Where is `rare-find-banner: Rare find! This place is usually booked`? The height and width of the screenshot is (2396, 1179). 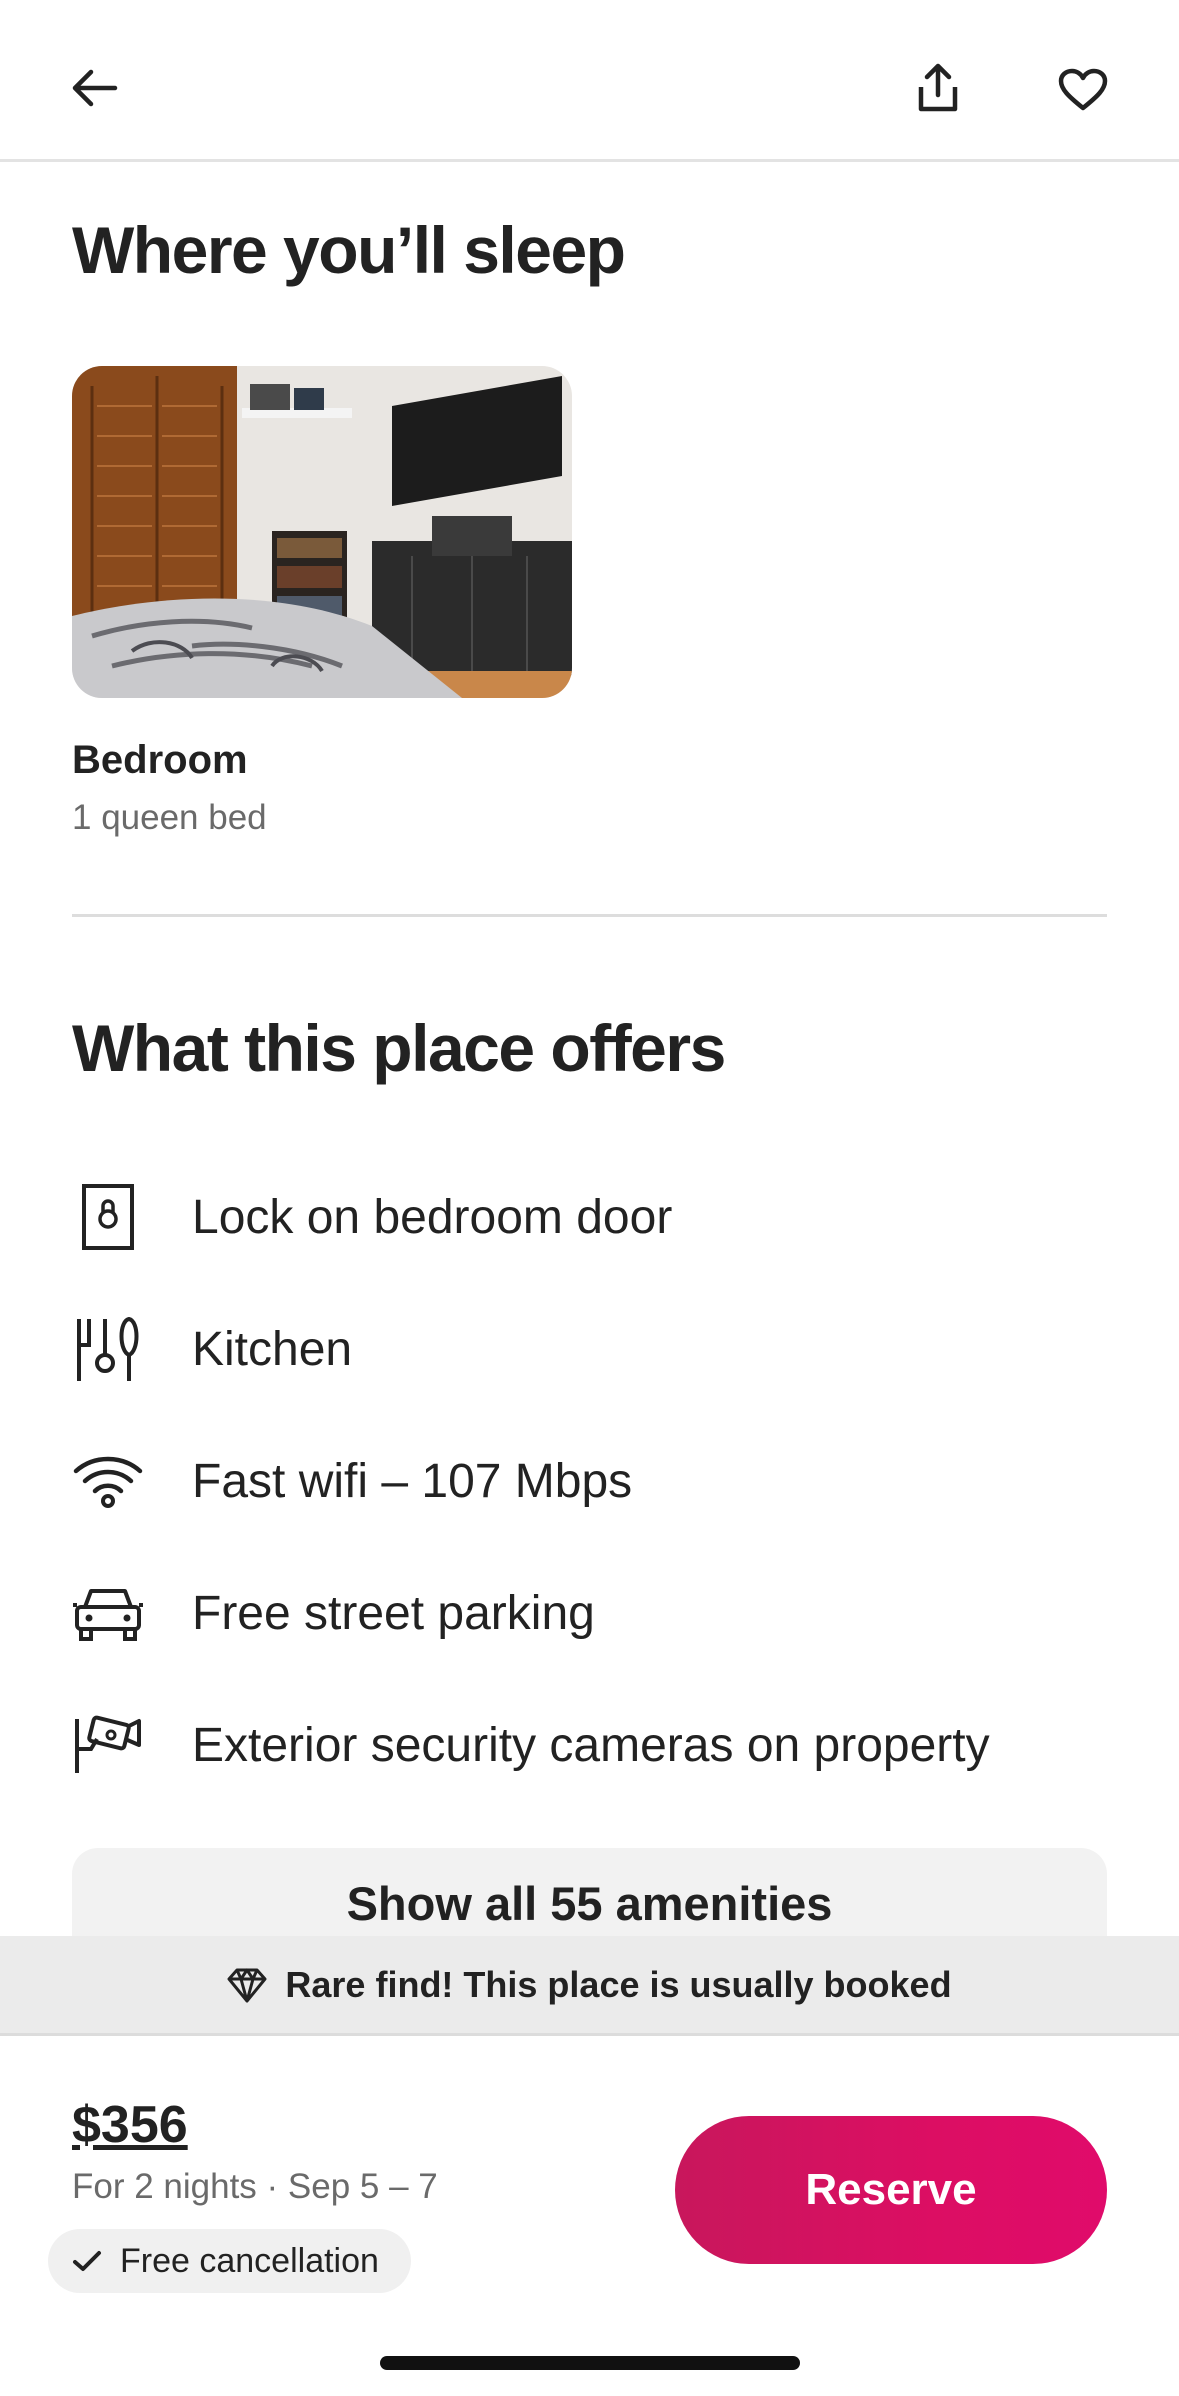 rare-find-banner: Rare find! This place is usually booked is located at coordinates (589, 1986).